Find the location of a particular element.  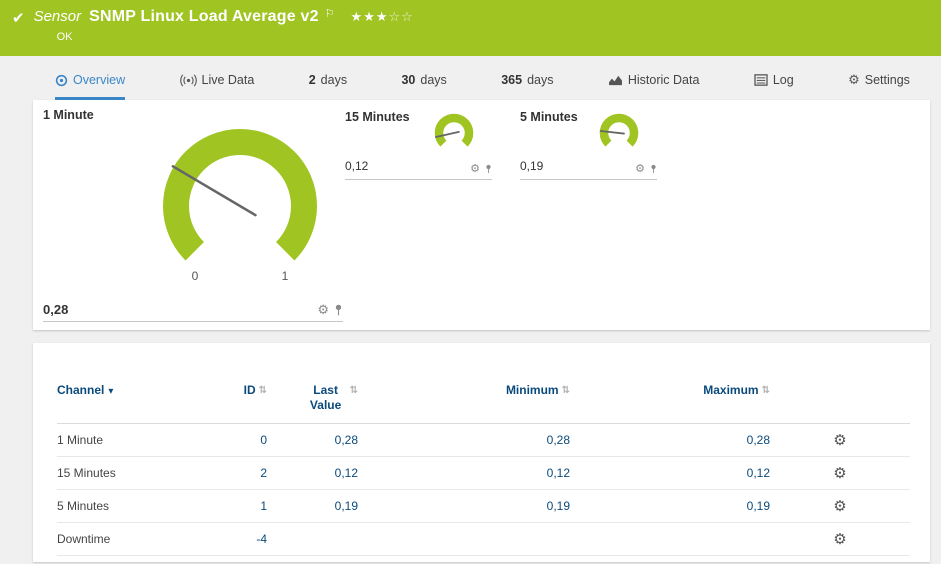

channel-maximum: 0,12 is located at coordinates (670, 473).